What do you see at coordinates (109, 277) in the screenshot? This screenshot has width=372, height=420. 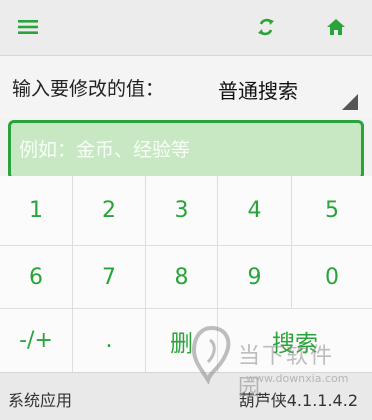 I see `key-7: 7` at bounding box center [109, 277].